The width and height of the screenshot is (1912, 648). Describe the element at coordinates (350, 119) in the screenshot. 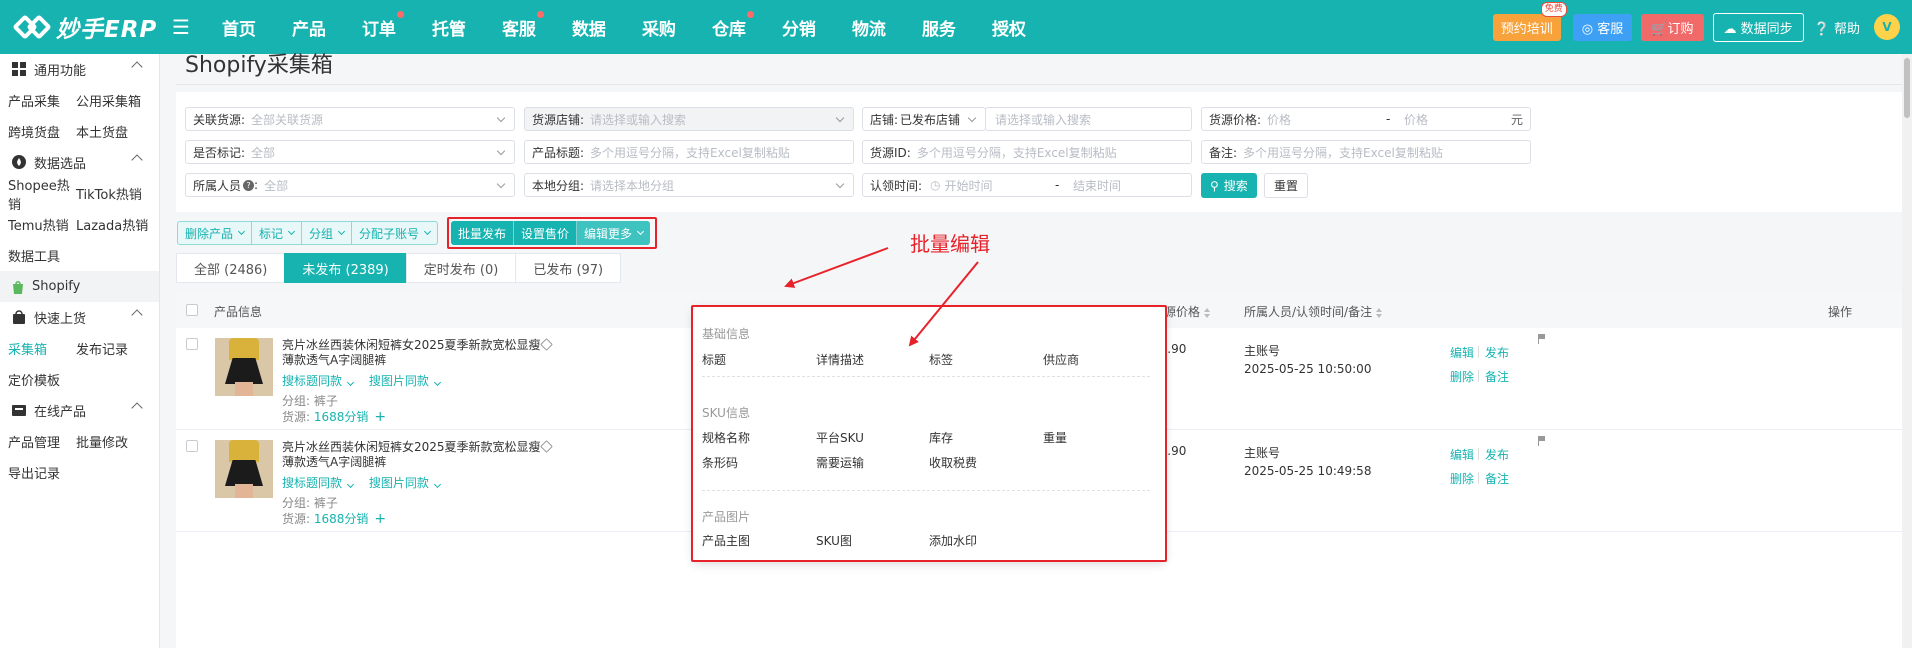

I see `related-source-select: 关联货源: 全部关联货源` at that location.